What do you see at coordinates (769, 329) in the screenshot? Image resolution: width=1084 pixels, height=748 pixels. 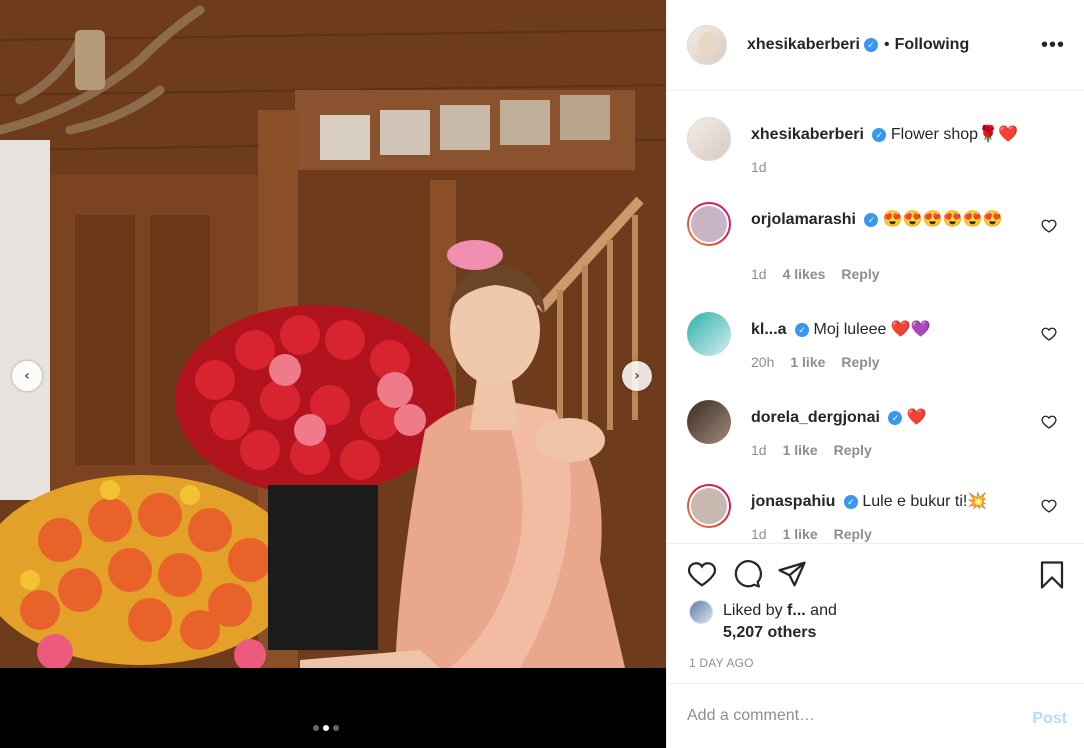 I see `comment-username: kl...a` at bounding box center [769, 329].